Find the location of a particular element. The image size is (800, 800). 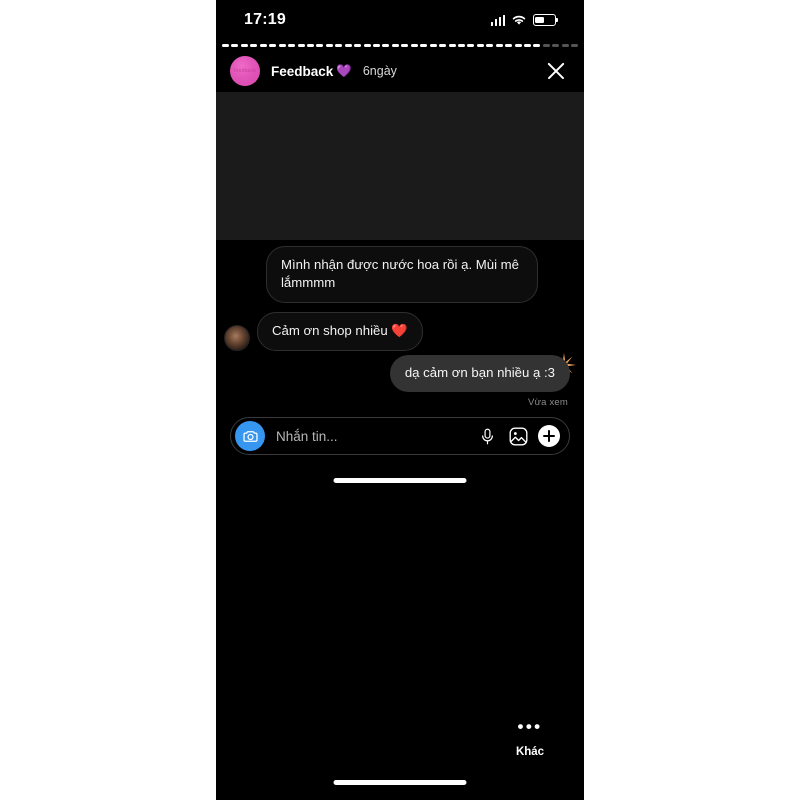

story-media-area is located at coordinates (400, 166).